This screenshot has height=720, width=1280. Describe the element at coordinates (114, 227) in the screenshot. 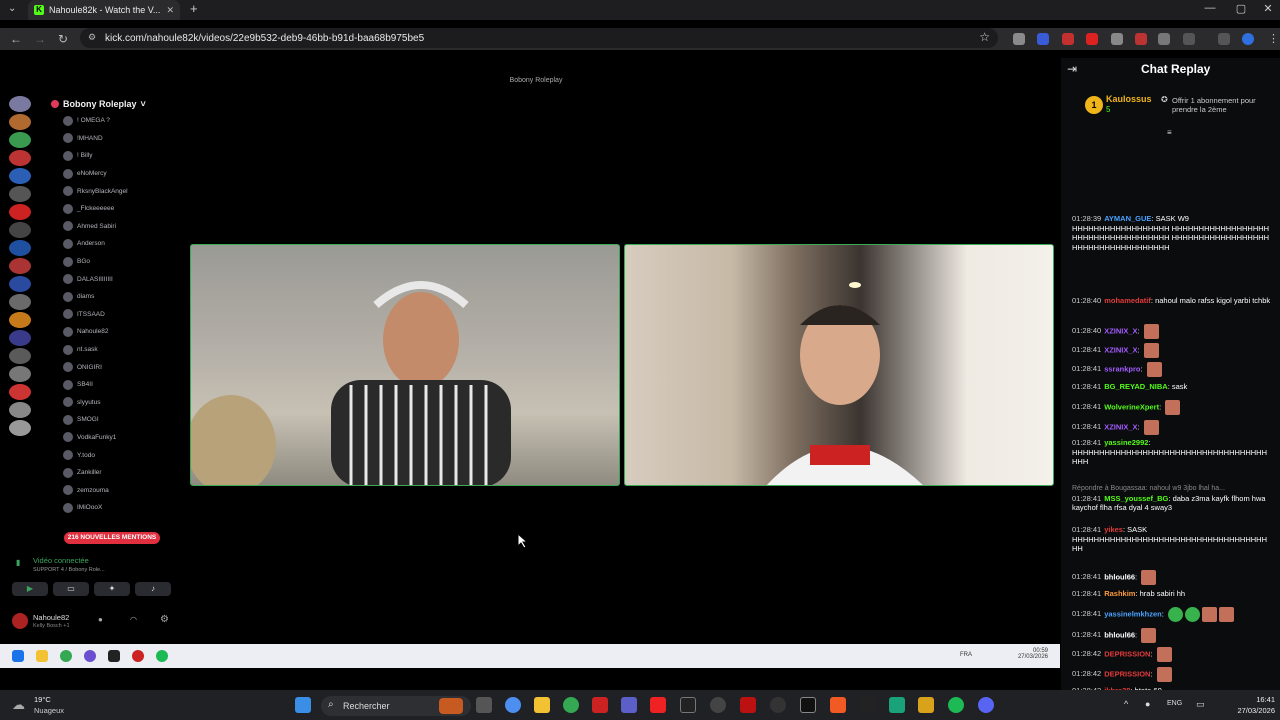

I see `member-row: Ahmed Sabiri` at that location.